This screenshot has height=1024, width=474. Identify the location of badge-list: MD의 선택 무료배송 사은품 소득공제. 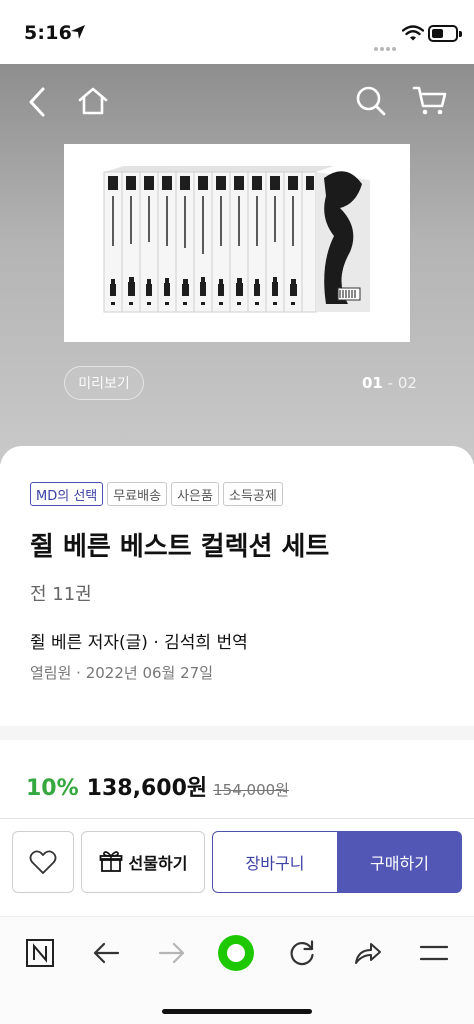
(158, 494).